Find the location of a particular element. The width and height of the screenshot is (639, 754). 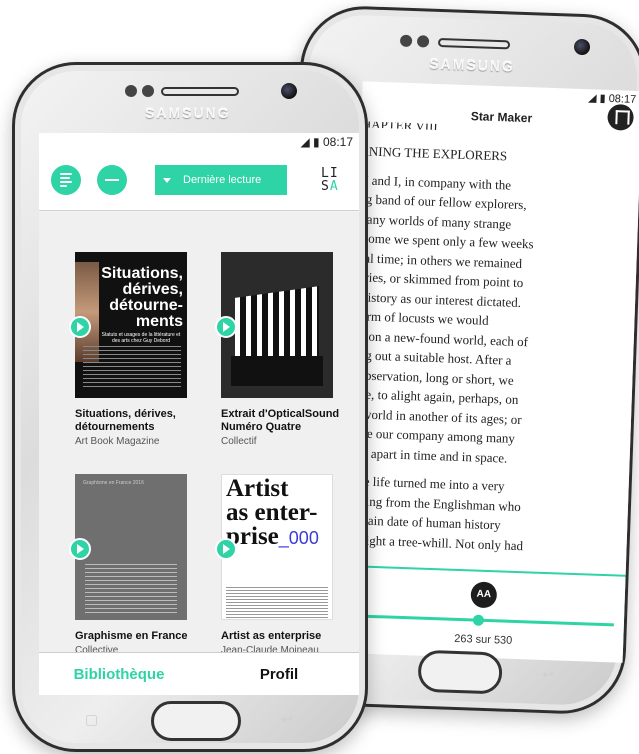

page-indicator: 263 sur 530 is located at coordinates (483, 639).